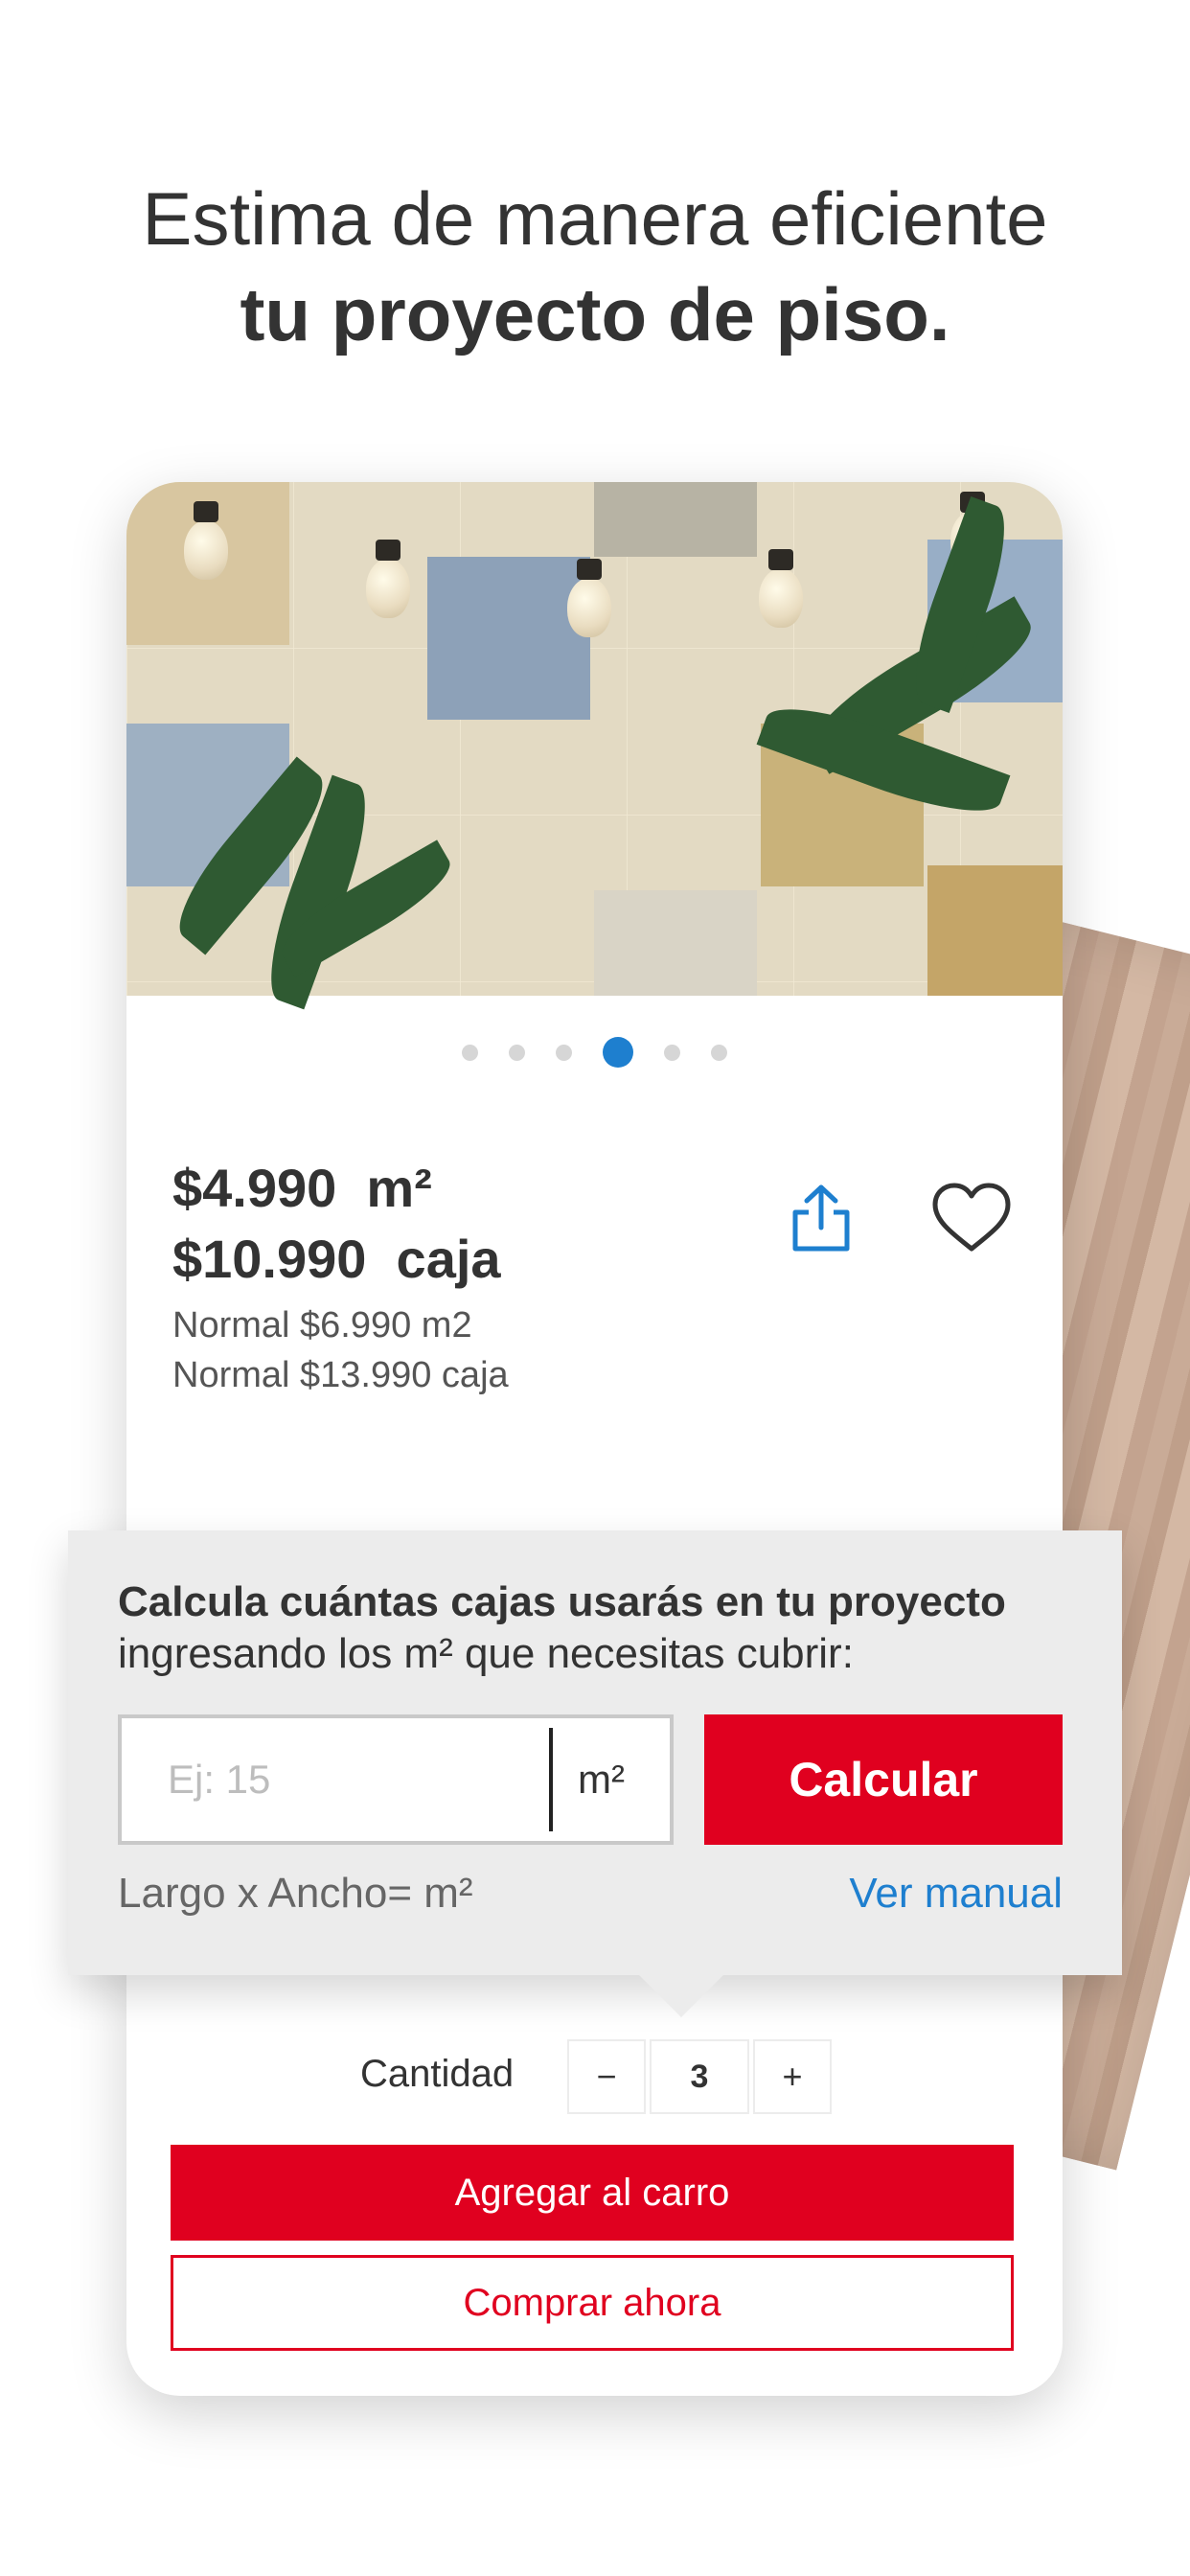 The image size is (1190, 2576). I want to click on input-cursor-divider, so click(551, 1779).